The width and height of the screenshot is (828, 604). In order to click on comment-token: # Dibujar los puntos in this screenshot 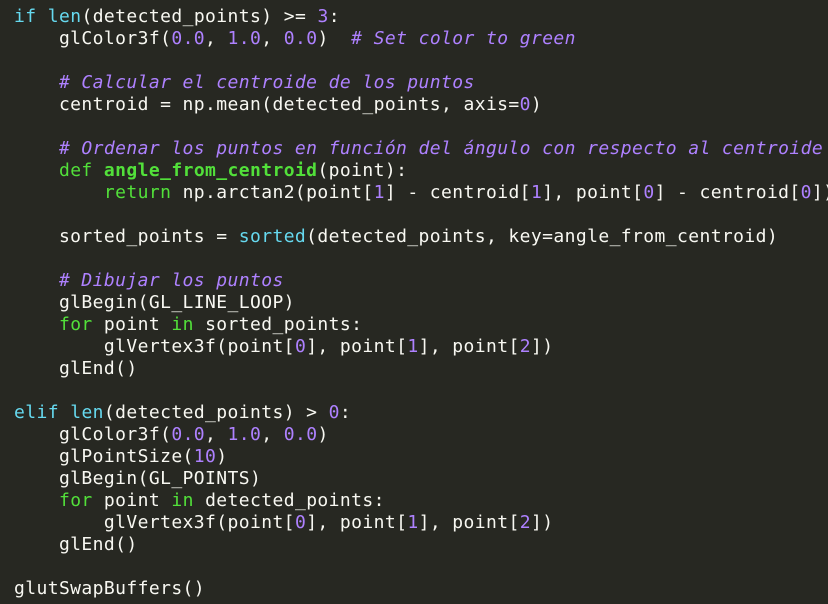, I will do `click(171, 280)`.